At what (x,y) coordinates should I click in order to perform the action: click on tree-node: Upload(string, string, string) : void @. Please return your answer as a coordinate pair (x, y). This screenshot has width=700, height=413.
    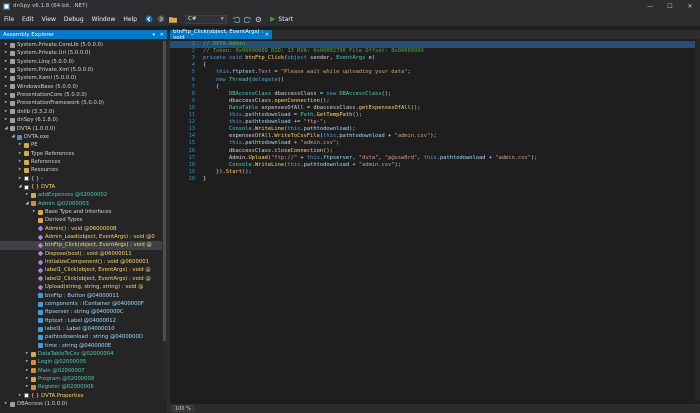
    Looking at the image, I should click on (81, 287).